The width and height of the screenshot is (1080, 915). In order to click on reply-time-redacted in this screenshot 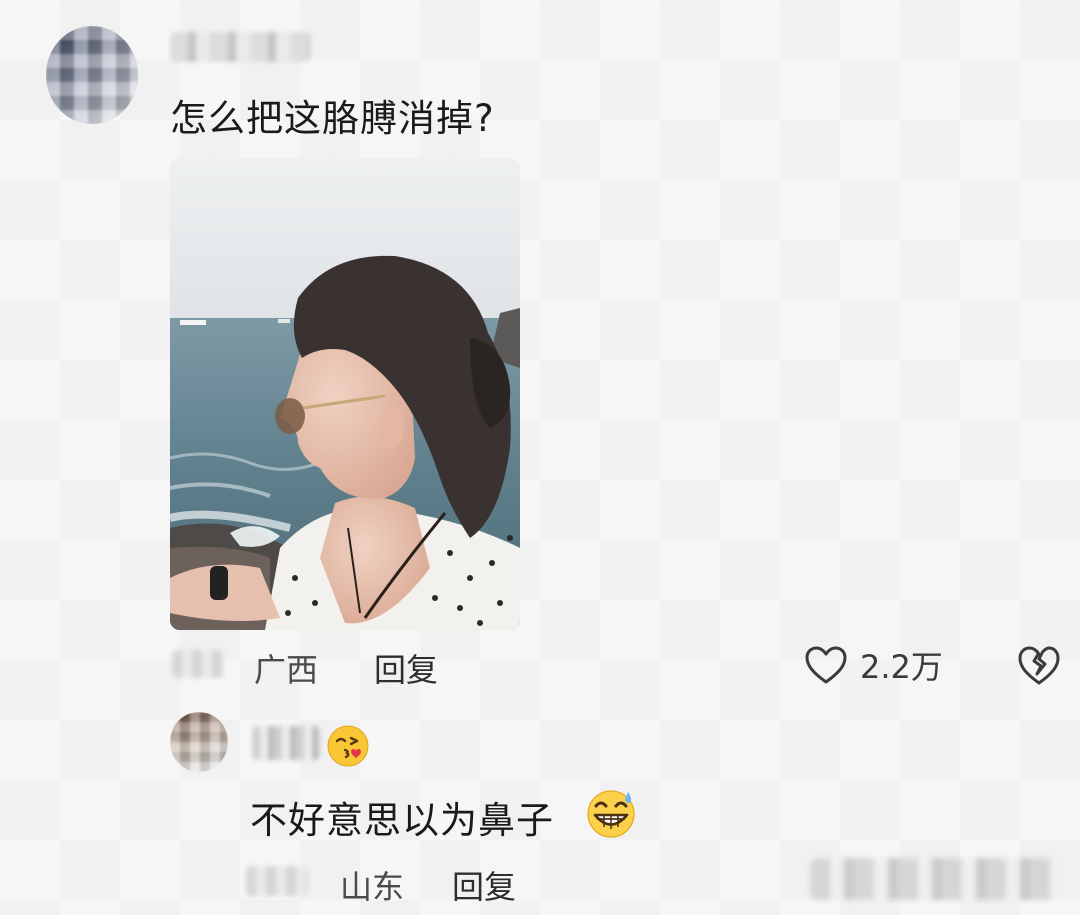, I will do `click(277, 881)`.